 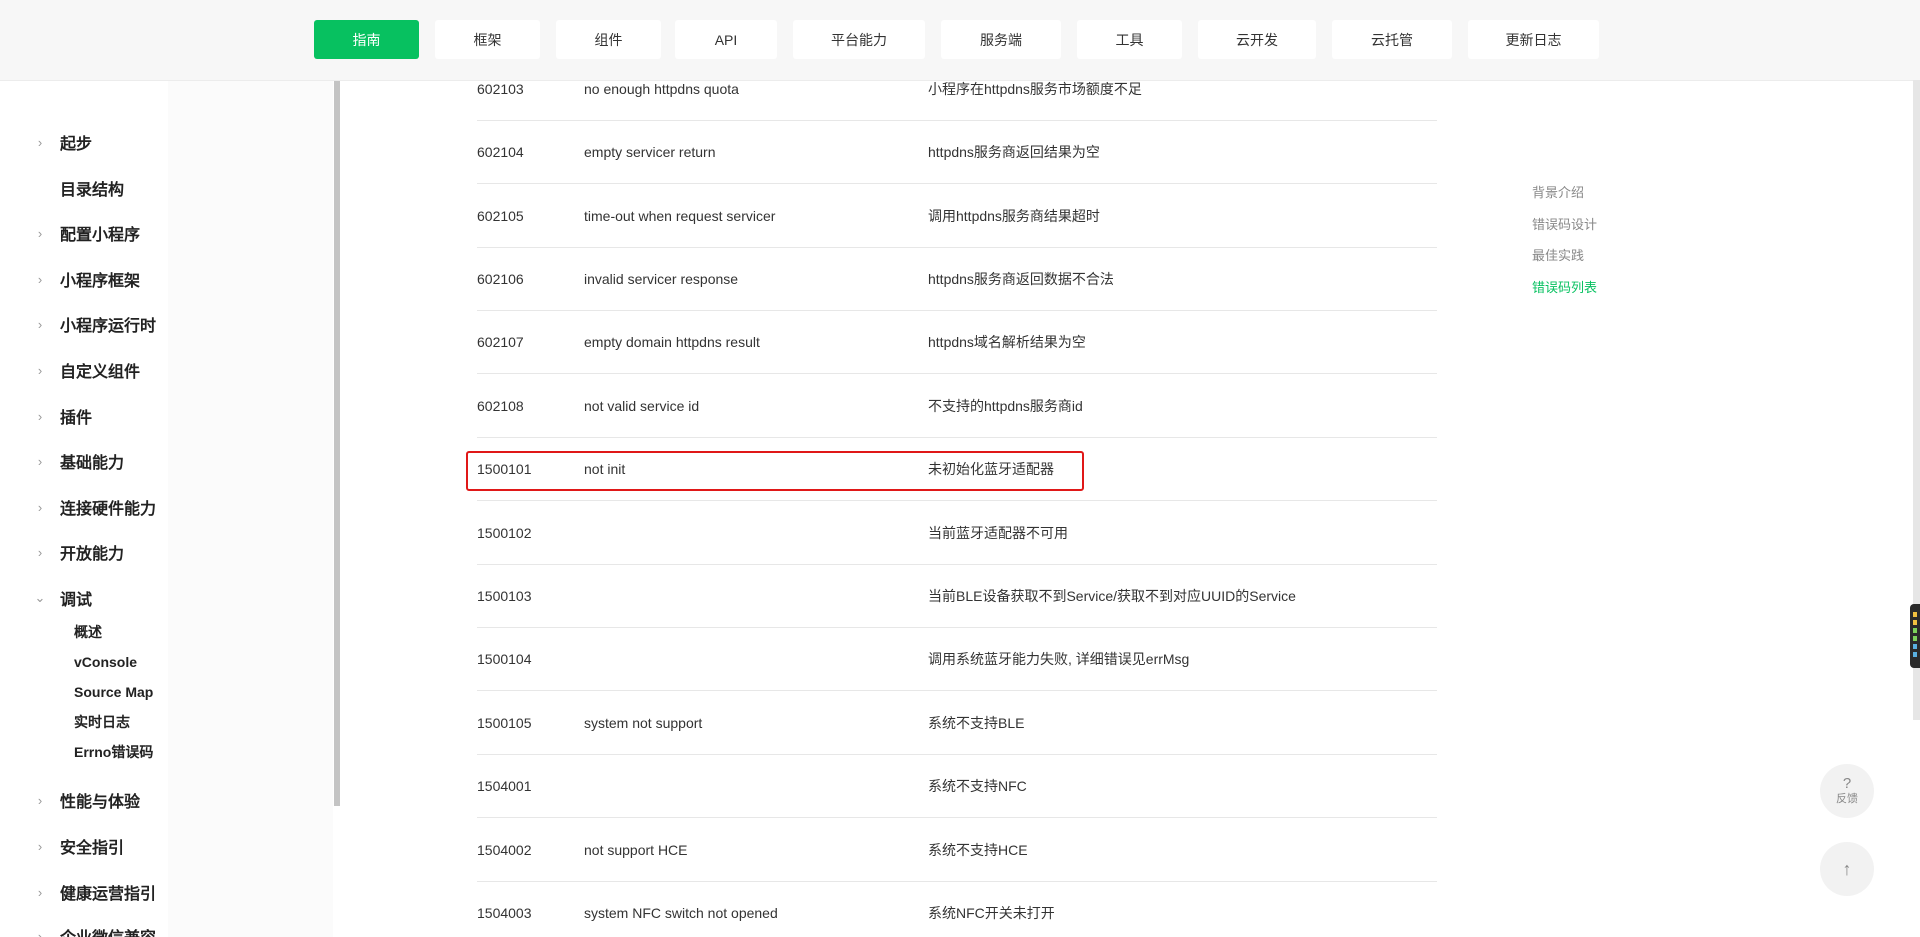 I want to click on sidebar-item-framework: › 小程序框架, so click(x=165, y=279).